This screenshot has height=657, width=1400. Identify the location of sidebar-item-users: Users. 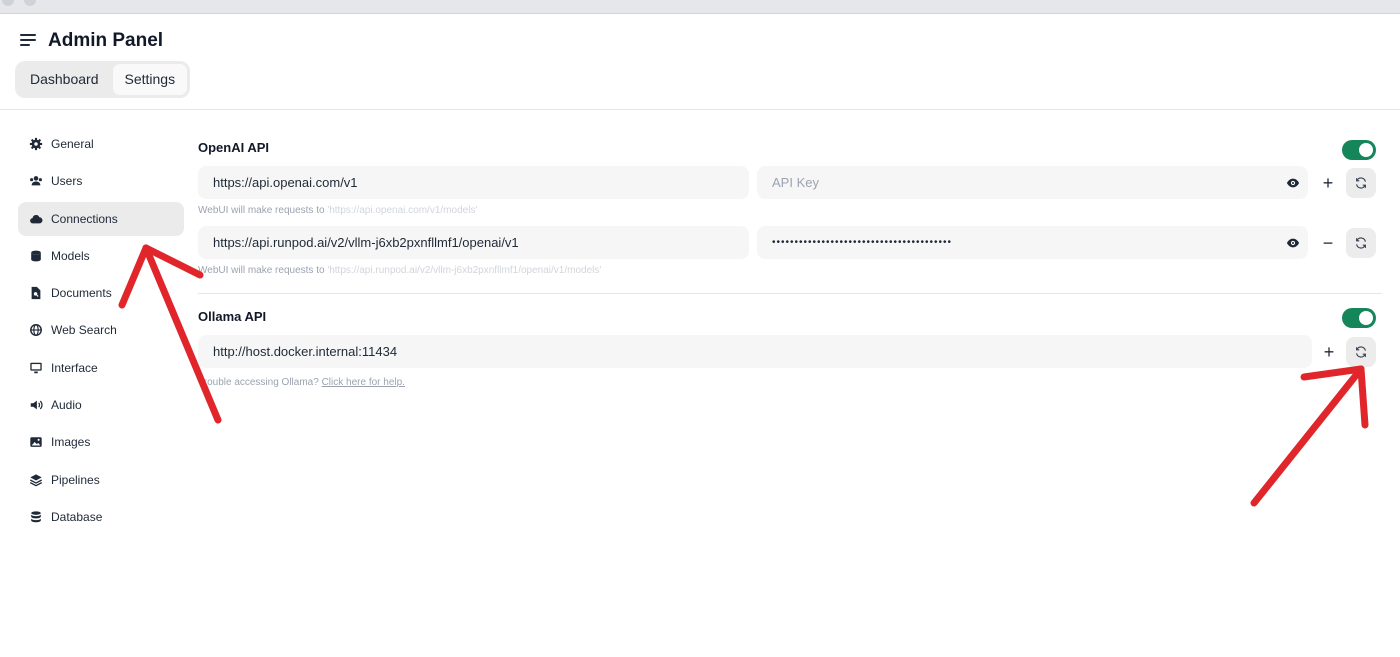
(101, 181).